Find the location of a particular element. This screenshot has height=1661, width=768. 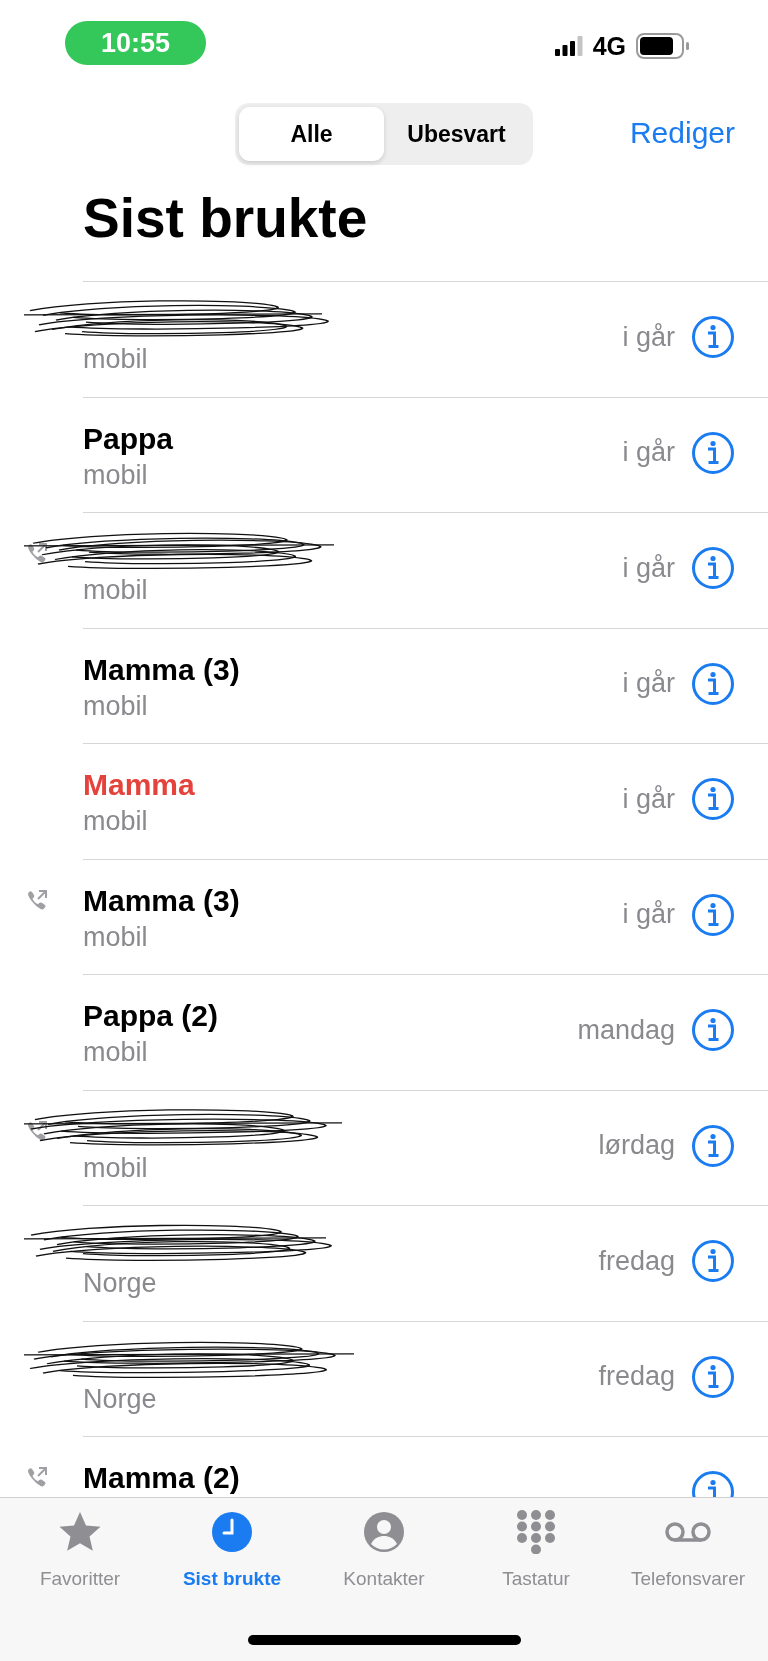

star-icon is located at coordinates (80, 1532).